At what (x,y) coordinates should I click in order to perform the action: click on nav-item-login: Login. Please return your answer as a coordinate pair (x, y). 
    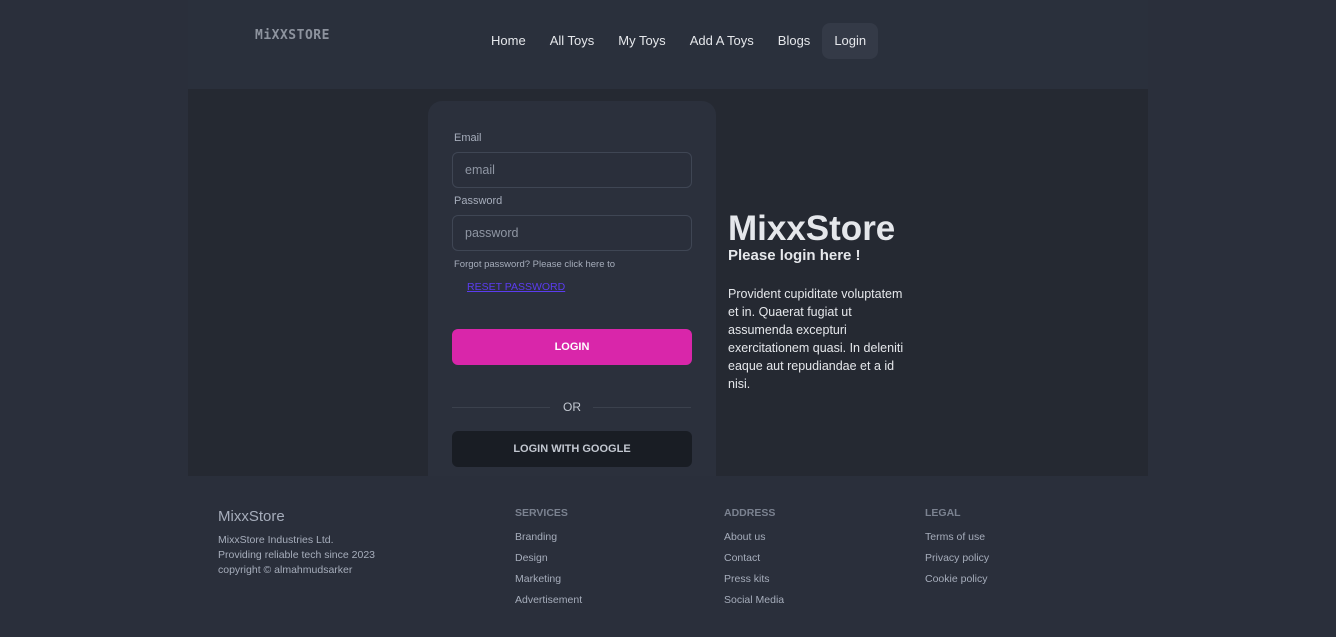
    Looking at the image, I should click on (850, 41).